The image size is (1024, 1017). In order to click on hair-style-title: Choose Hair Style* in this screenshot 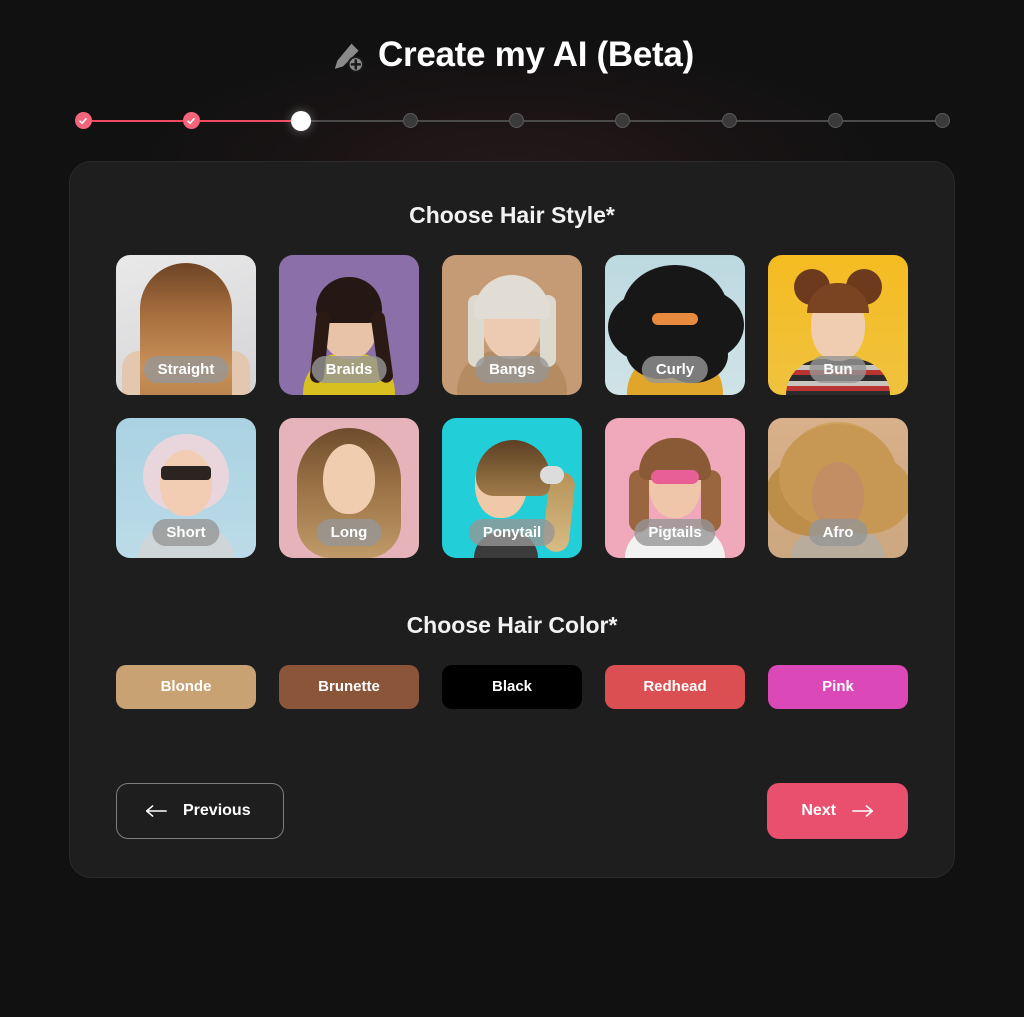, I will do `click(512, 214)`.